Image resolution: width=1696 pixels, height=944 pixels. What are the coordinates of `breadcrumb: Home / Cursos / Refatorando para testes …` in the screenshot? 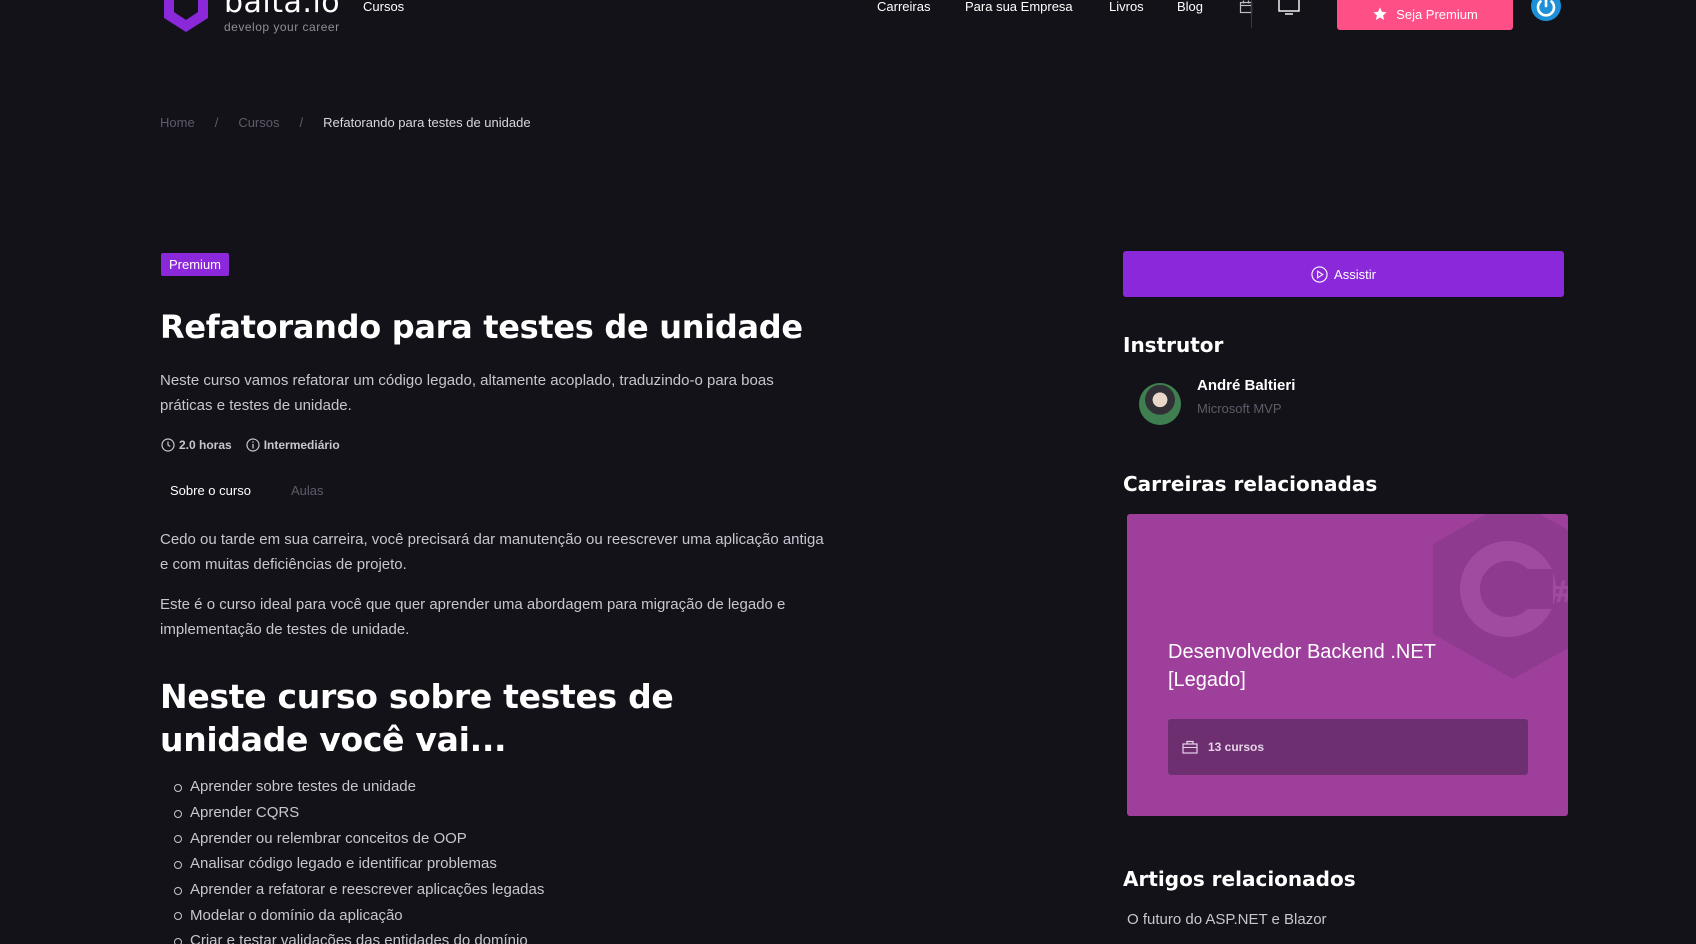 It's located at (345, 122).